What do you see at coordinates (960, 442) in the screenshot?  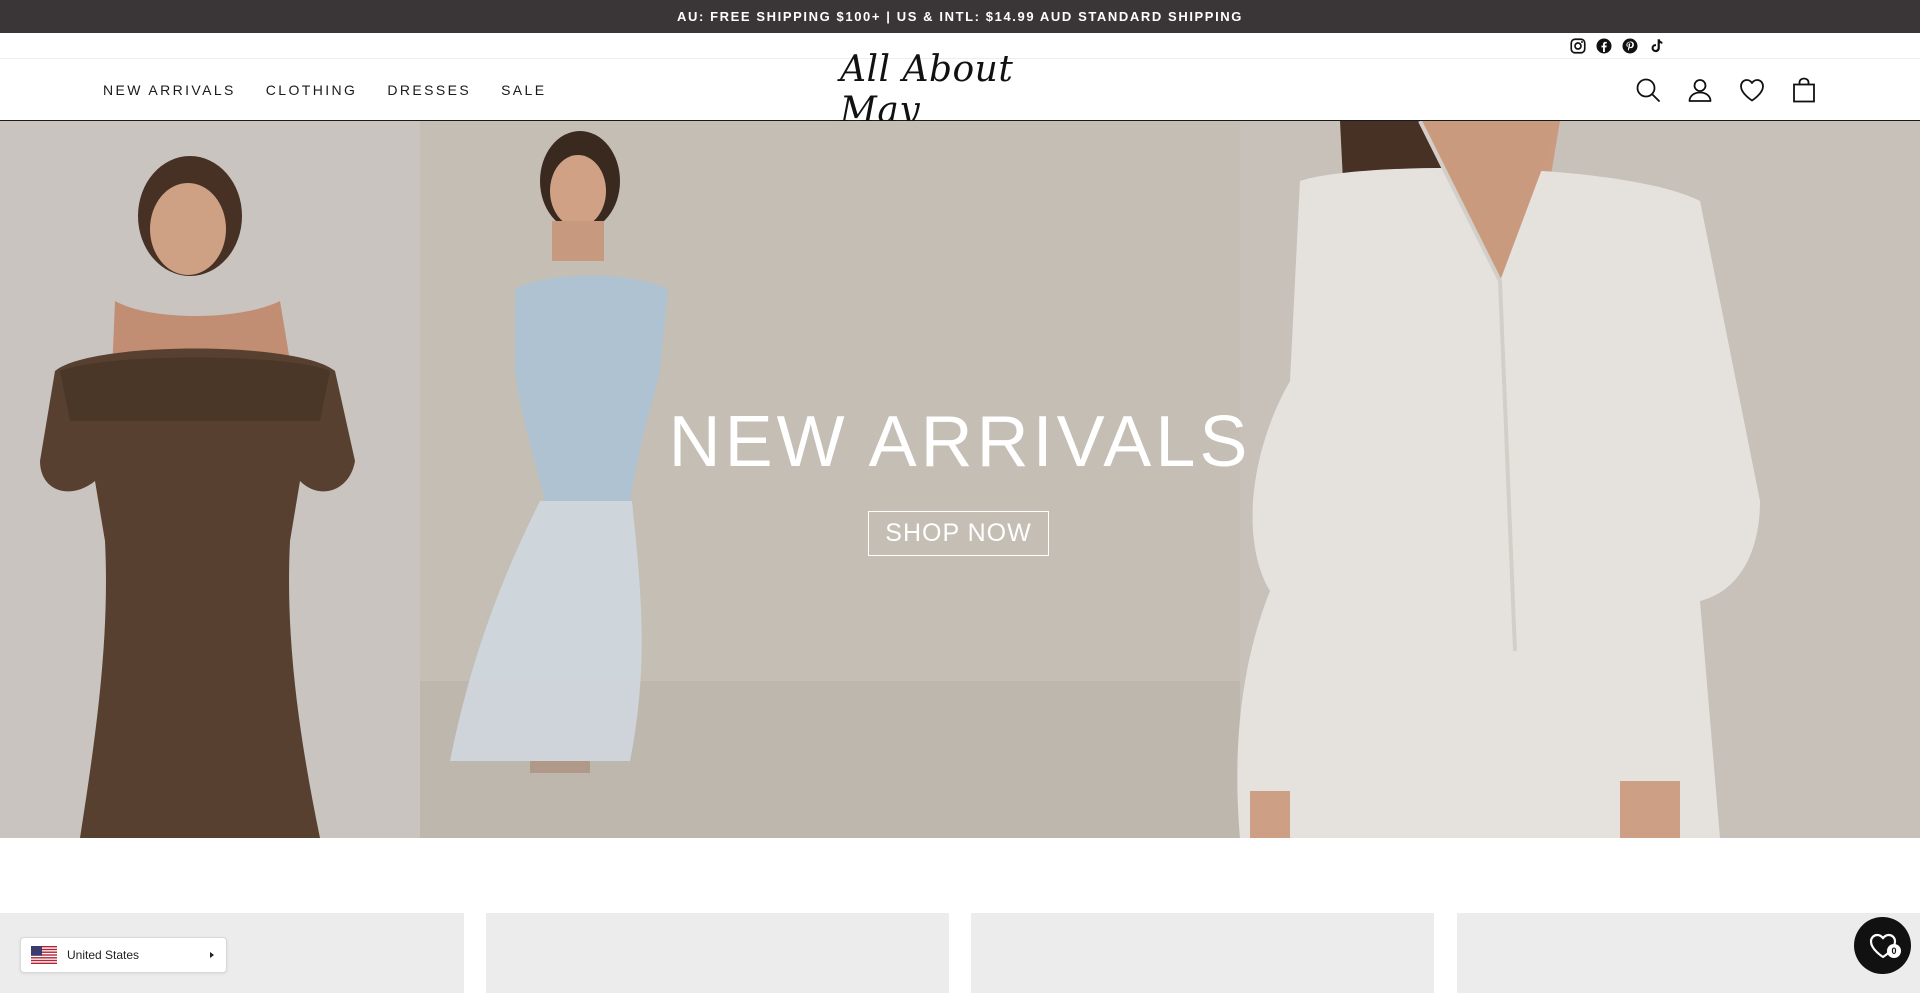 I see `hero-title: NEW ARRIVALS` at bounding box center [960, 442].